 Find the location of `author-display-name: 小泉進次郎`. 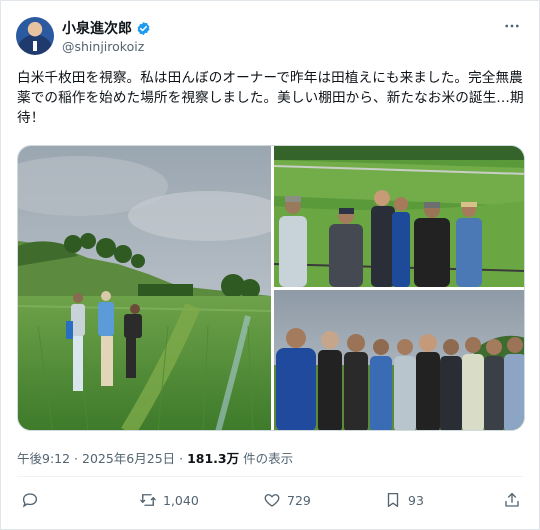

author-display-name: 小泉進次郎 is located at coordinates (97, 28).